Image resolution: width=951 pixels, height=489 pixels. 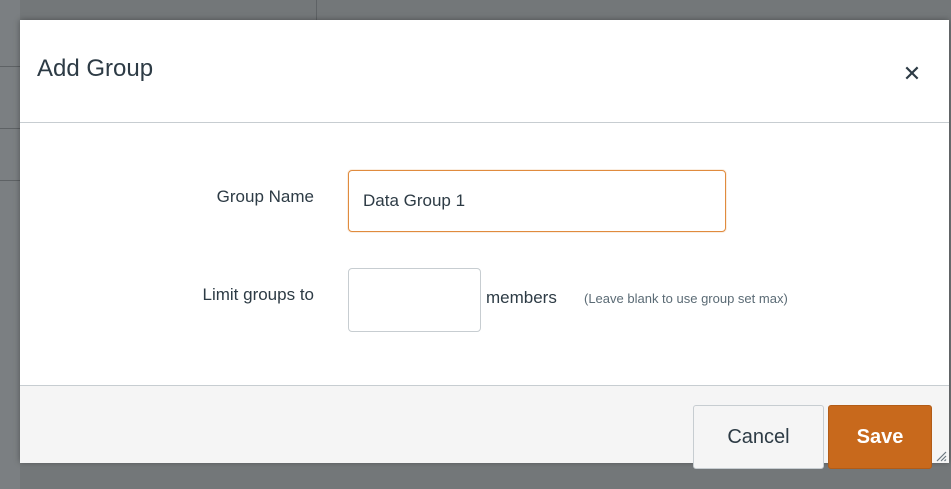 I want to click on limit-groups-label: Limit groups to, so click(x=258, y=294).